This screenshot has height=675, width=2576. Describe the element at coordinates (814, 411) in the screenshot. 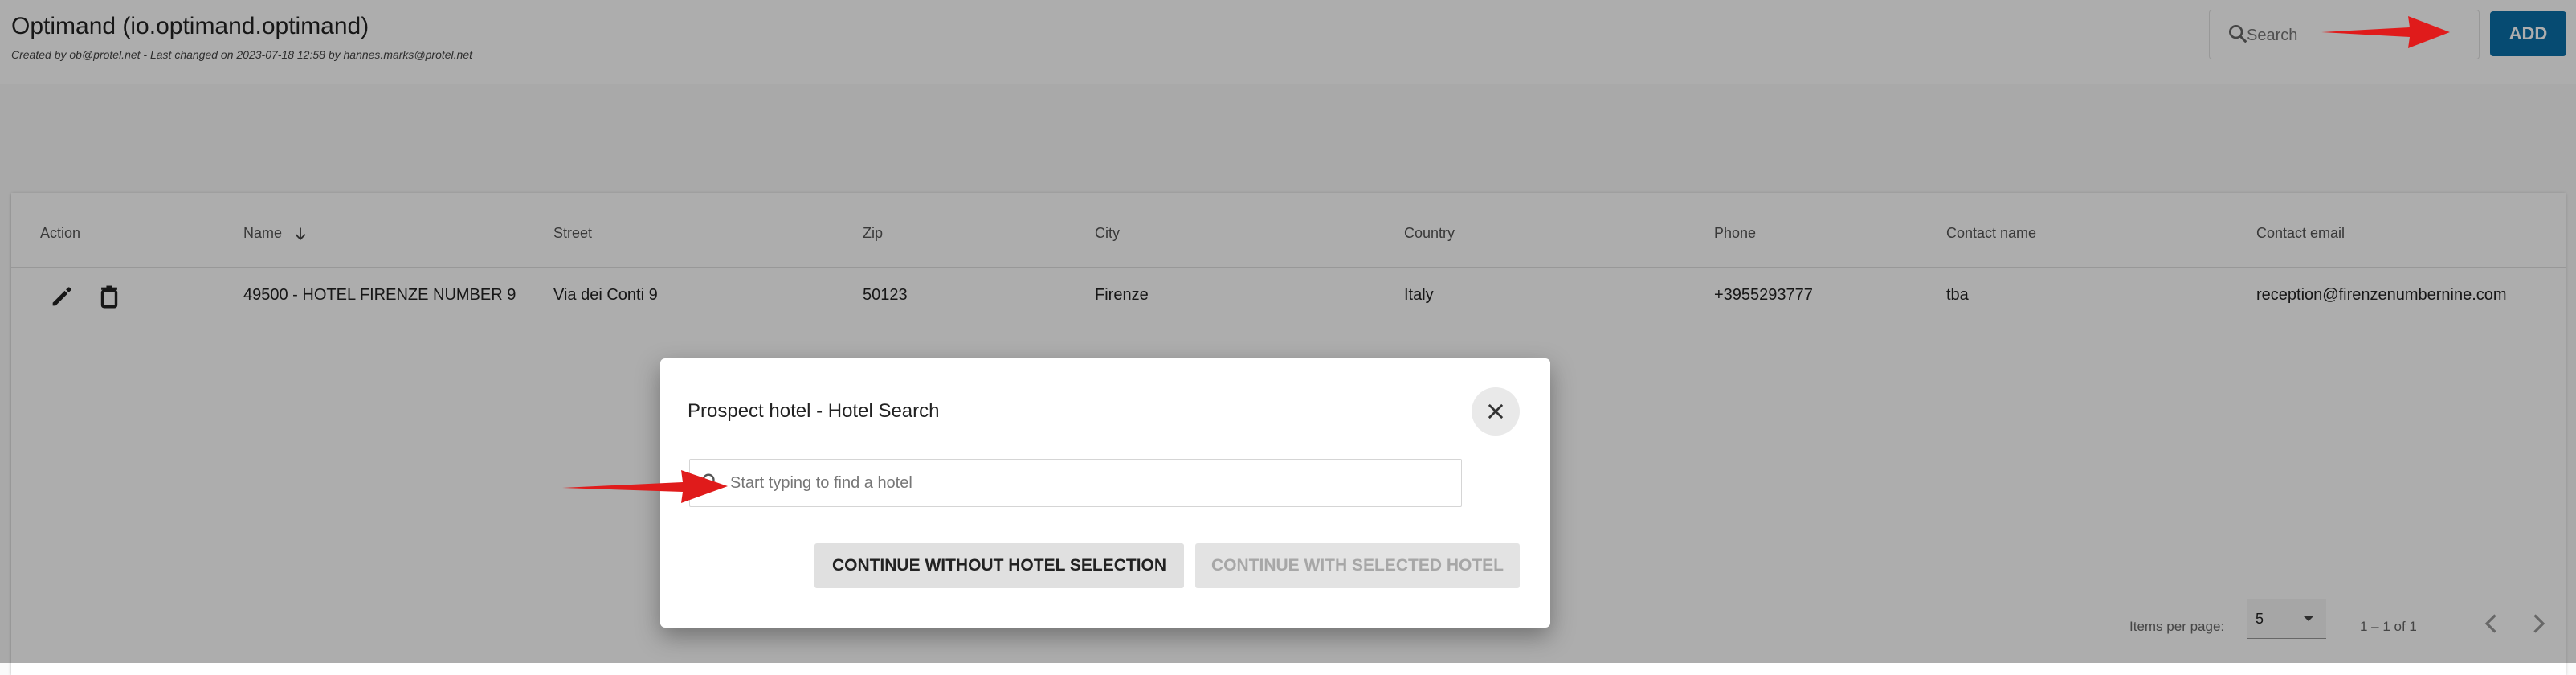

I see `dialog-title: Prospect hotel - Hotel Search` at that location.